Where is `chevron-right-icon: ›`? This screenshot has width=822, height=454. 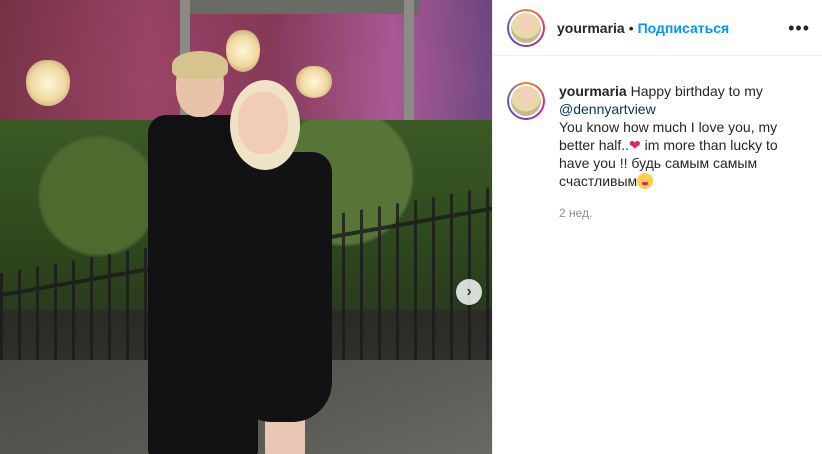
chevron-right-icon: › is located at coordinates (469, 291).